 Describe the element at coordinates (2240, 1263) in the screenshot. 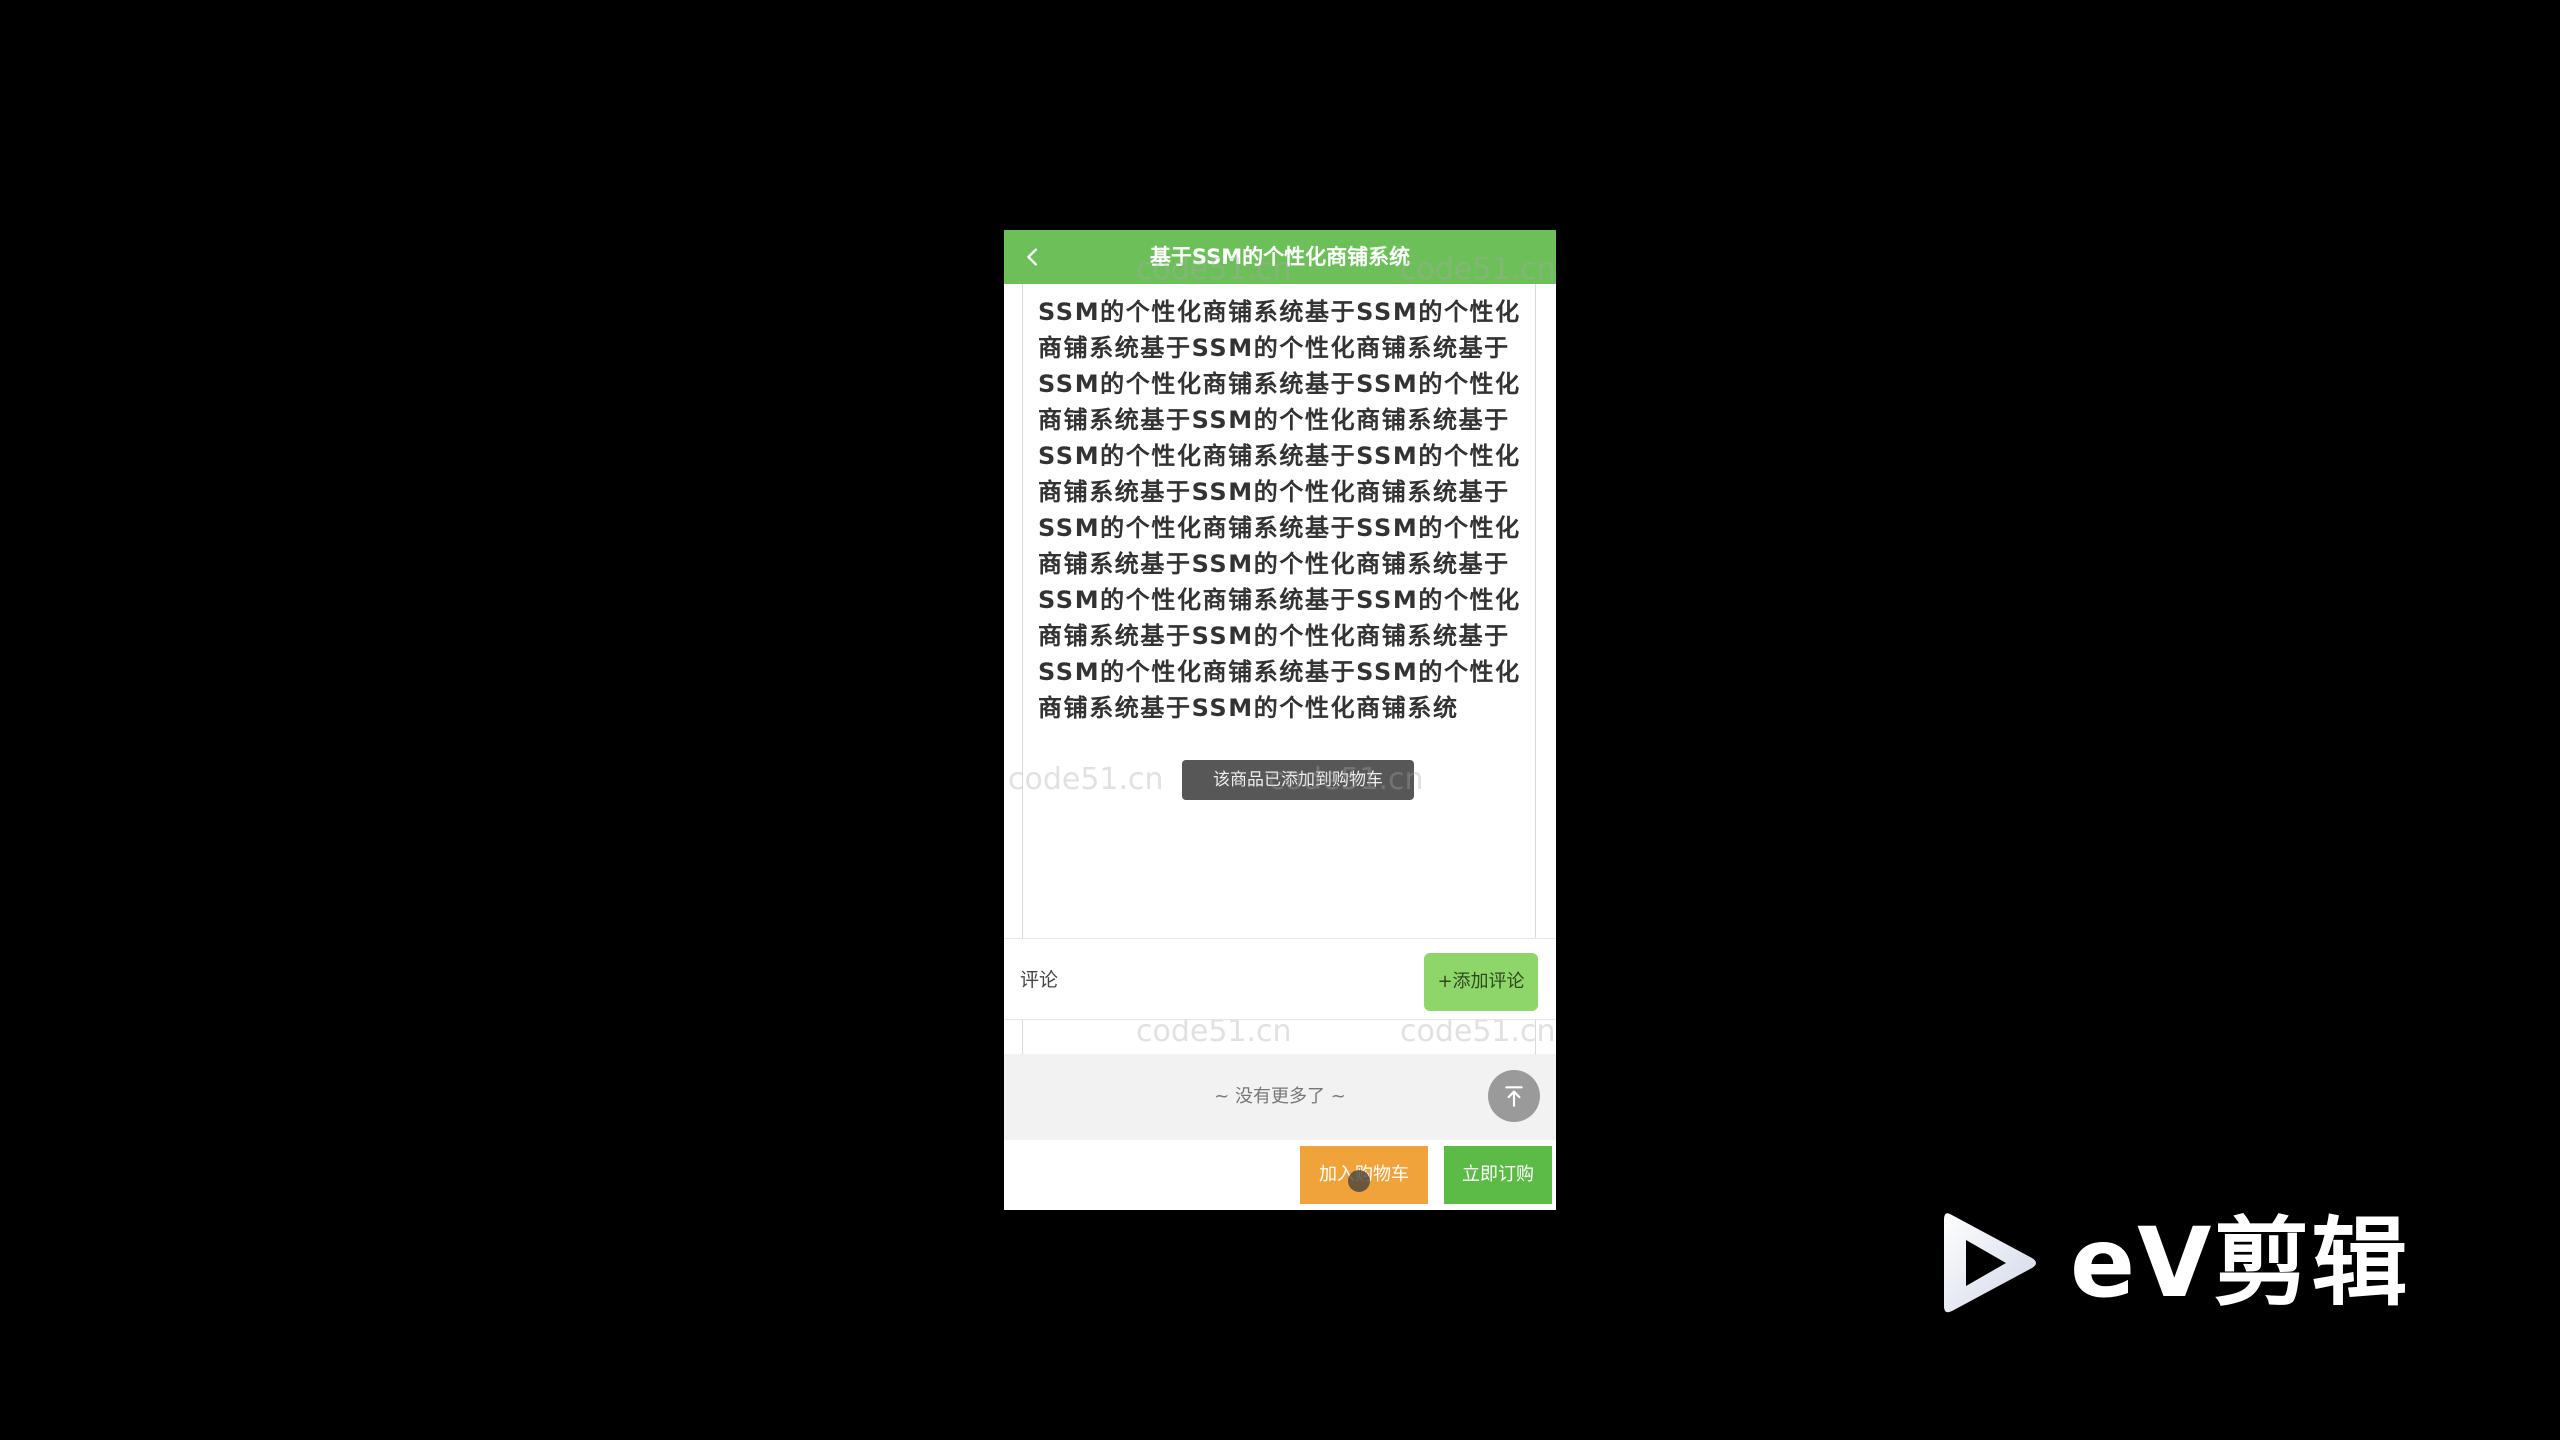

I see `brand-name: eV剪辑` at that location.